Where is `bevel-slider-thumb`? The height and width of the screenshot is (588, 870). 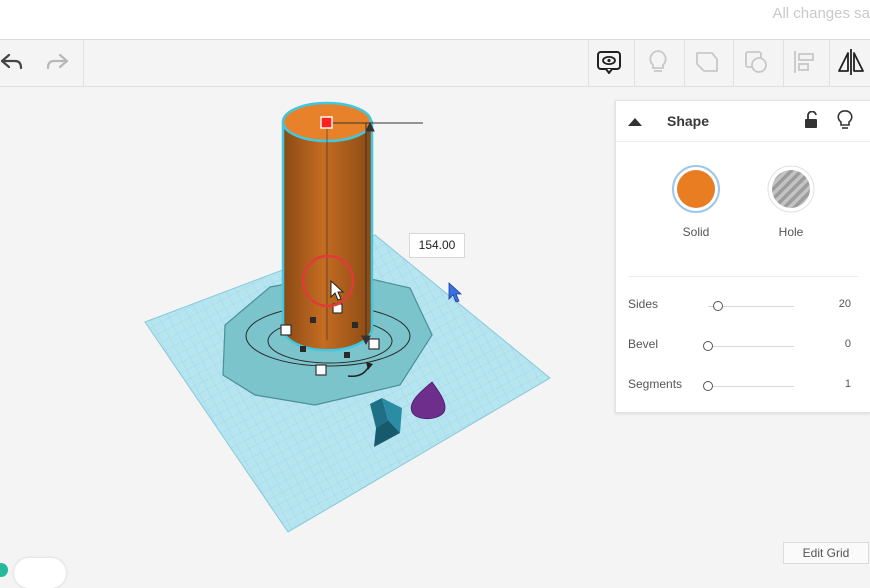 bevel-slider-thumb is located at coordinates (708, 346).